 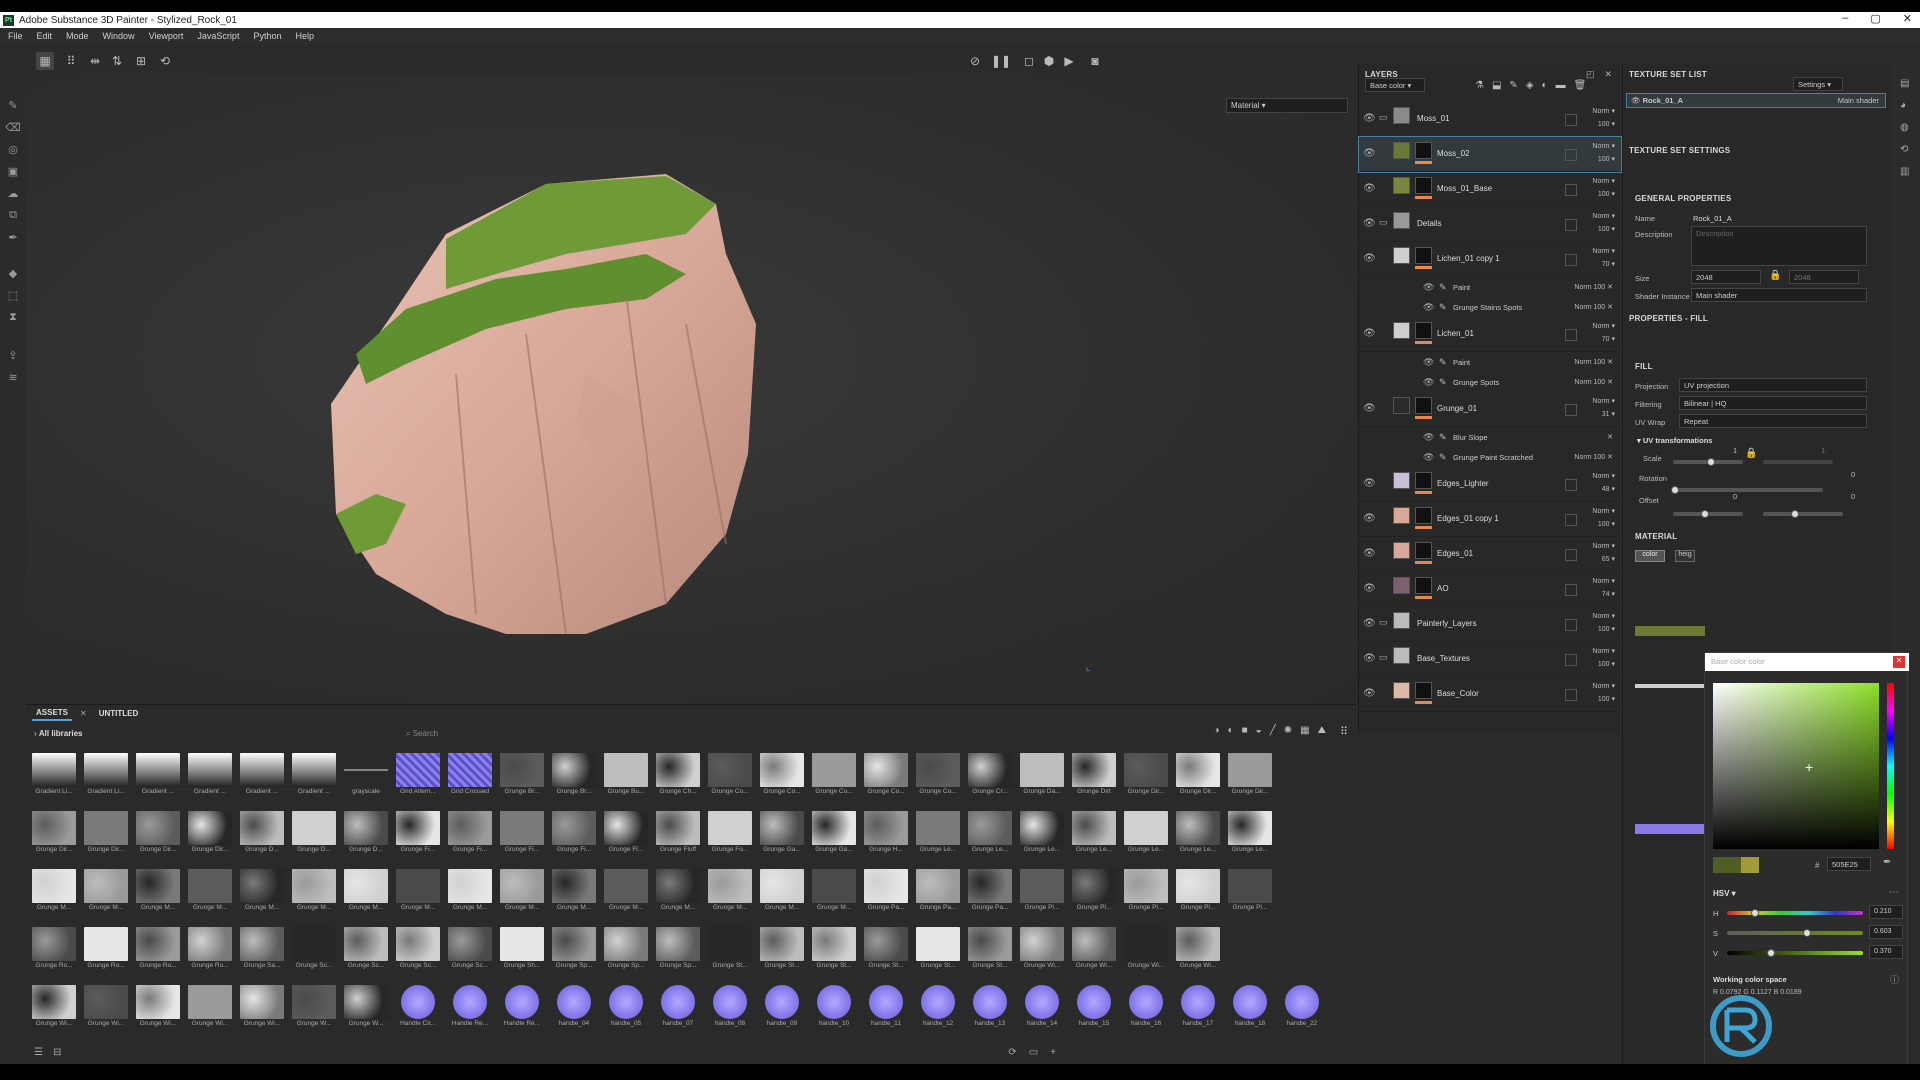 I want to click on folder-icon: ▭, so click(x=1383, y=117).